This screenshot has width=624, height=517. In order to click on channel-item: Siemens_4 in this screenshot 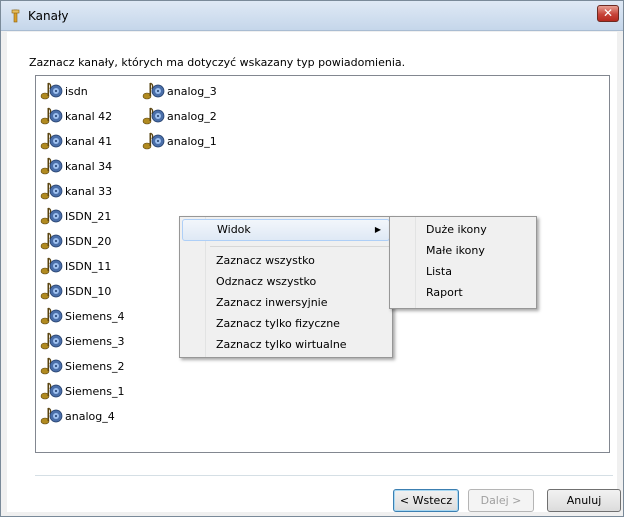, I will do `click(81, 316)`.